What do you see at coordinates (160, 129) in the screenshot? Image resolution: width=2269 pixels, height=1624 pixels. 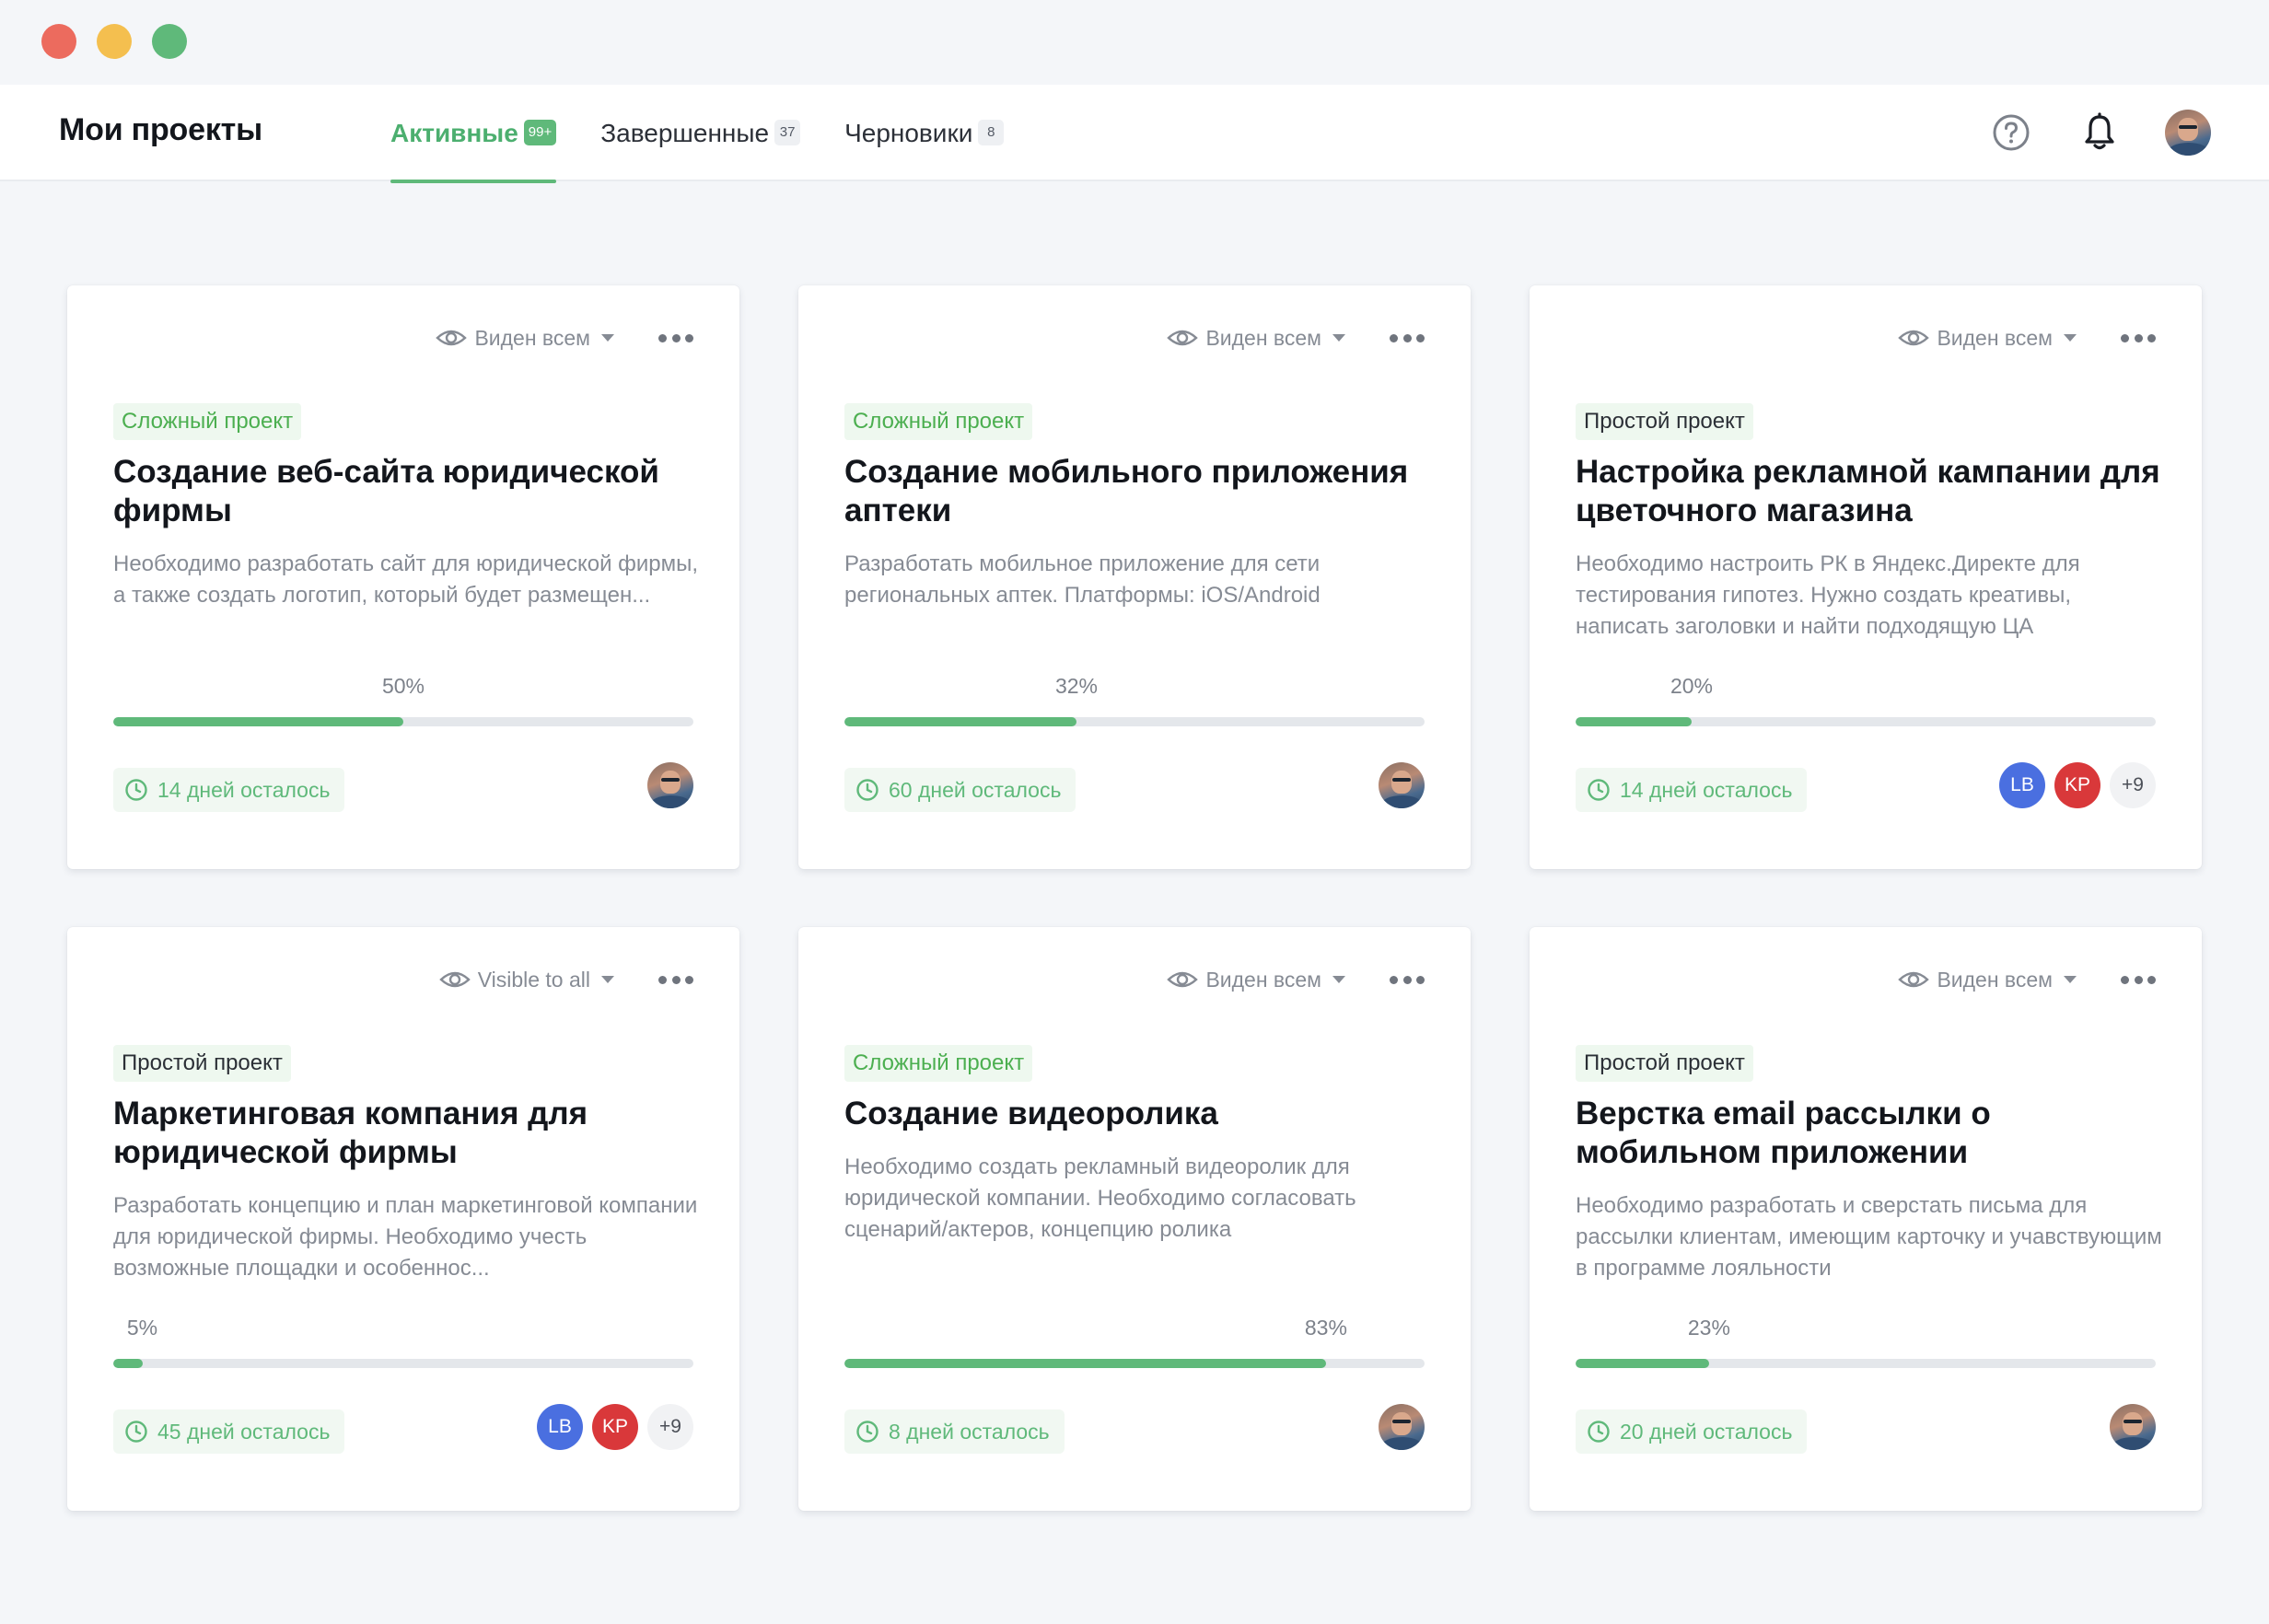 I see `page-title: Мои проекты` at bounding box center [160, 129].